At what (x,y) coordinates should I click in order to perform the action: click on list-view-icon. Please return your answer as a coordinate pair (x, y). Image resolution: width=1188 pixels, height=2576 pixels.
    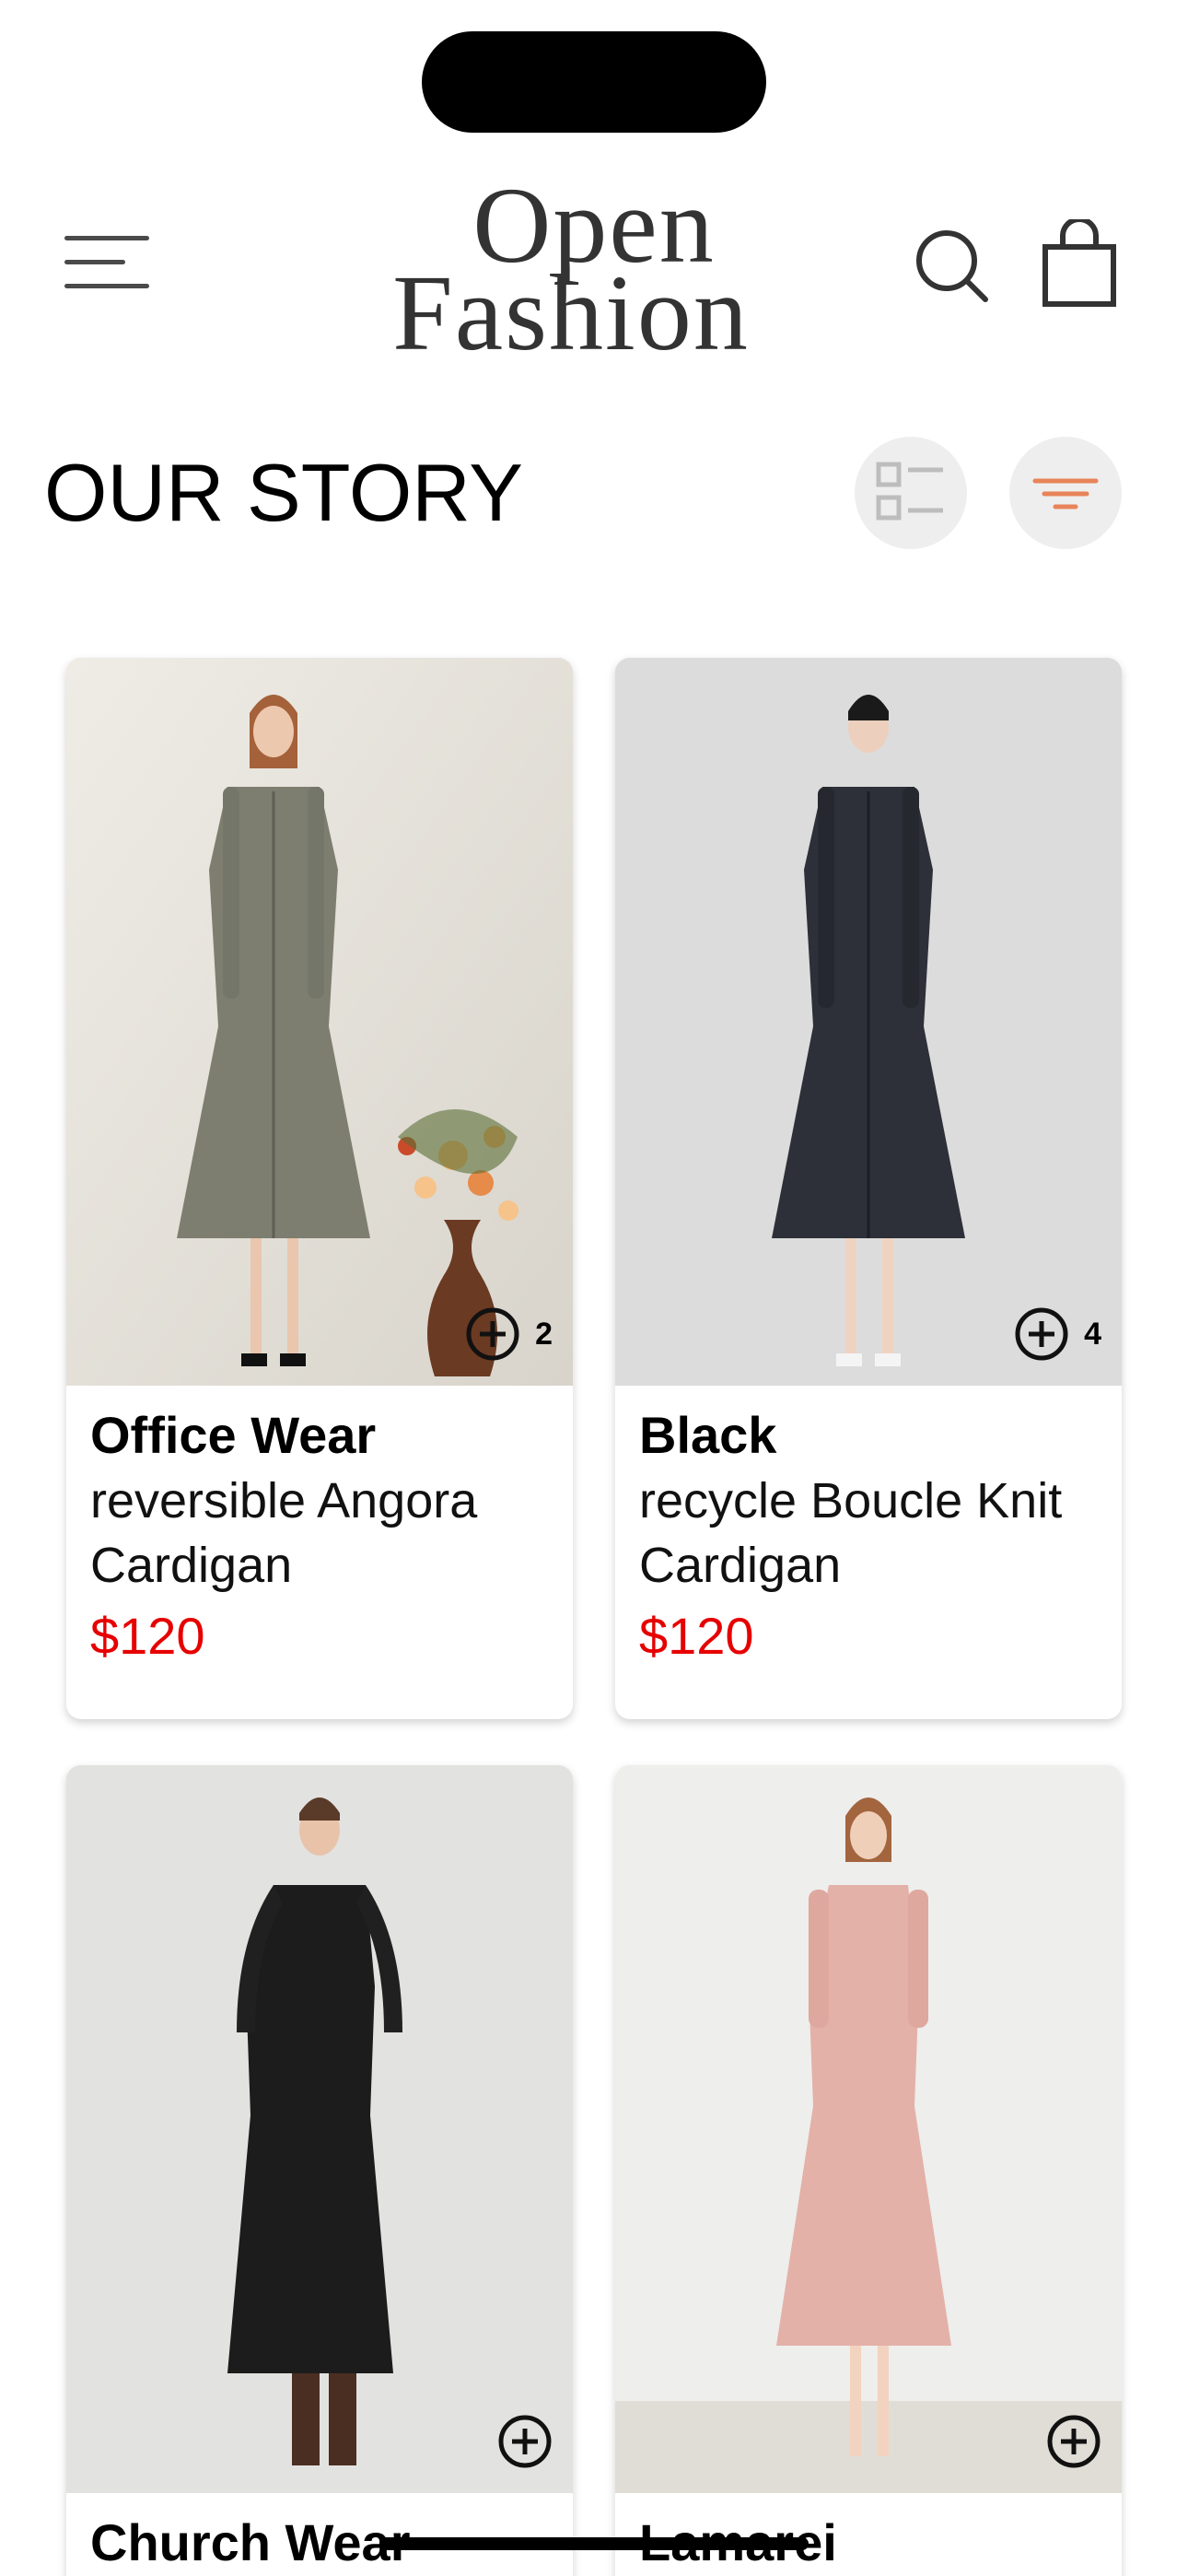
    Looking at the image, I should click on (909, 491).